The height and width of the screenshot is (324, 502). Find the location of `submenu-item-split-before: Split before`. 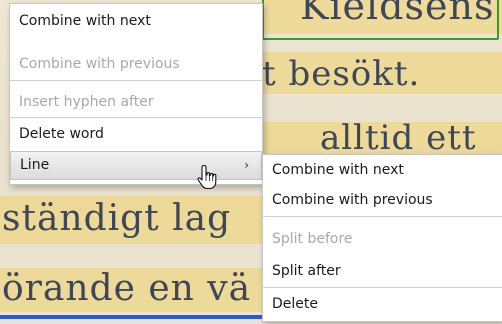

submenu-item-split-before: Split before is located at coordinates (382, 239).